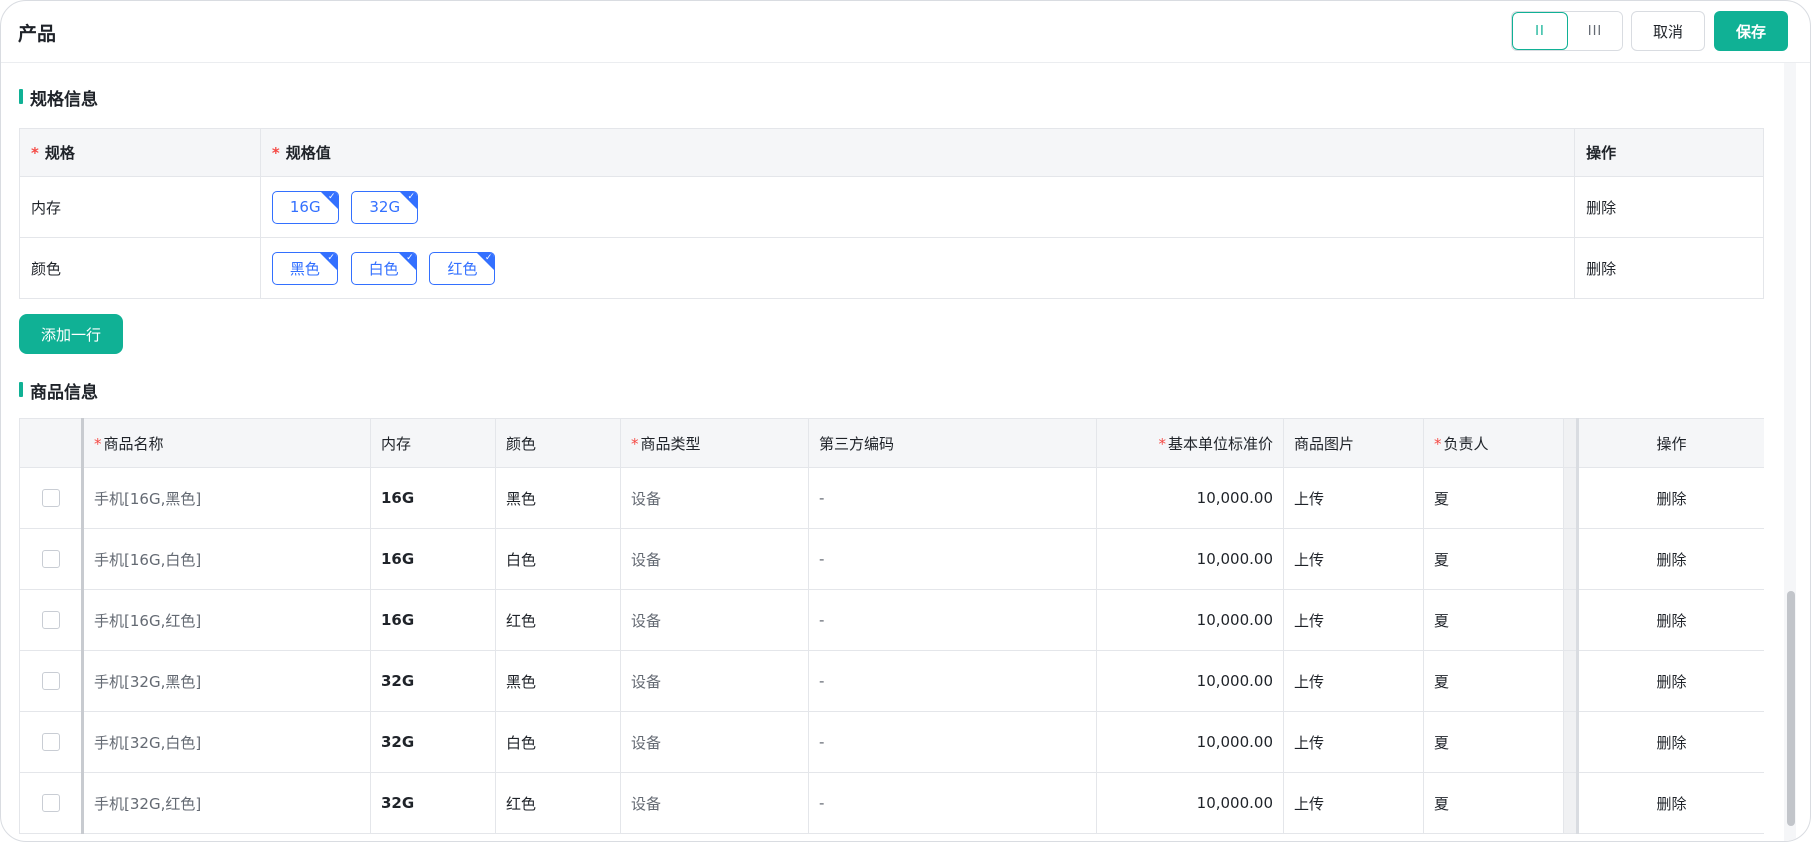  I want to click on product-name-cell: 手机[16G,白色], so click(226, 559).